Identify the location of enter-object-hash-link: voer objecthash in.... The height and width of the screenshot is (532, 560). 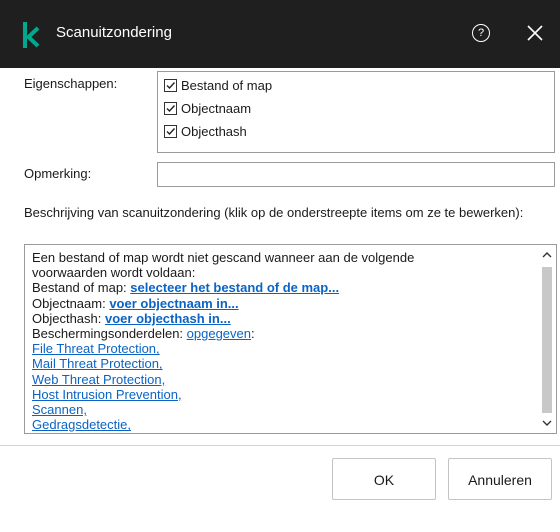
(168, 318).